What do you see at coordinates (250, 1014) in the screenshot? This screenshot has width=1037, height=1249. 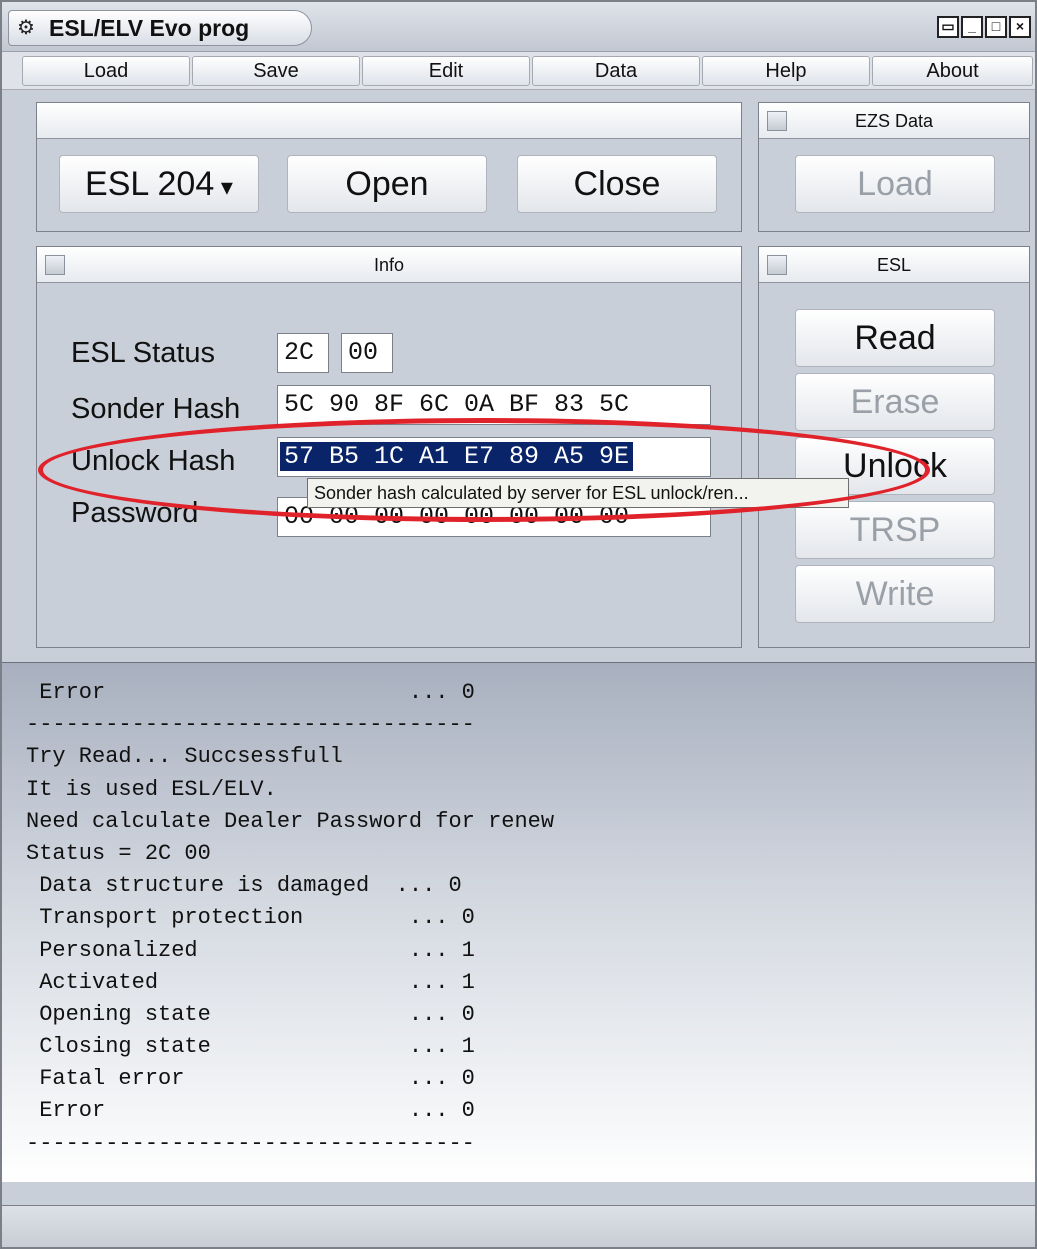 I see `log-line: Opening state ... 0` at bounding box center [250, 1014].